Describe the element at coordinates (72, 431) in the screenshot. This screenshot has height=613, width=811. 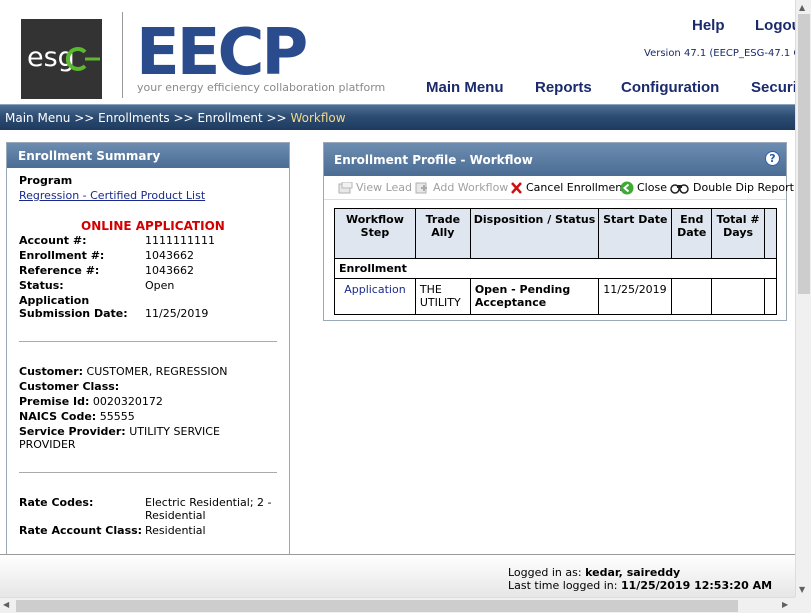
I see `service-provider-label: Service Provider:` at that location.